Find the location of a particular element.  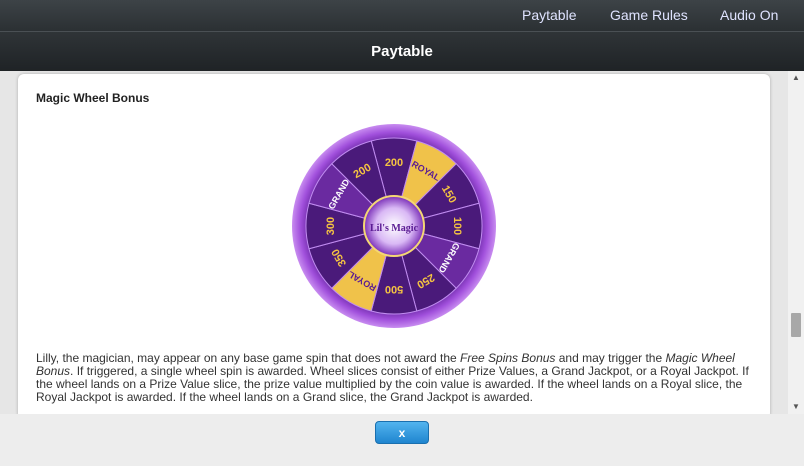

desc-text-2: and may trigger the is located at coordinates (610, 358).